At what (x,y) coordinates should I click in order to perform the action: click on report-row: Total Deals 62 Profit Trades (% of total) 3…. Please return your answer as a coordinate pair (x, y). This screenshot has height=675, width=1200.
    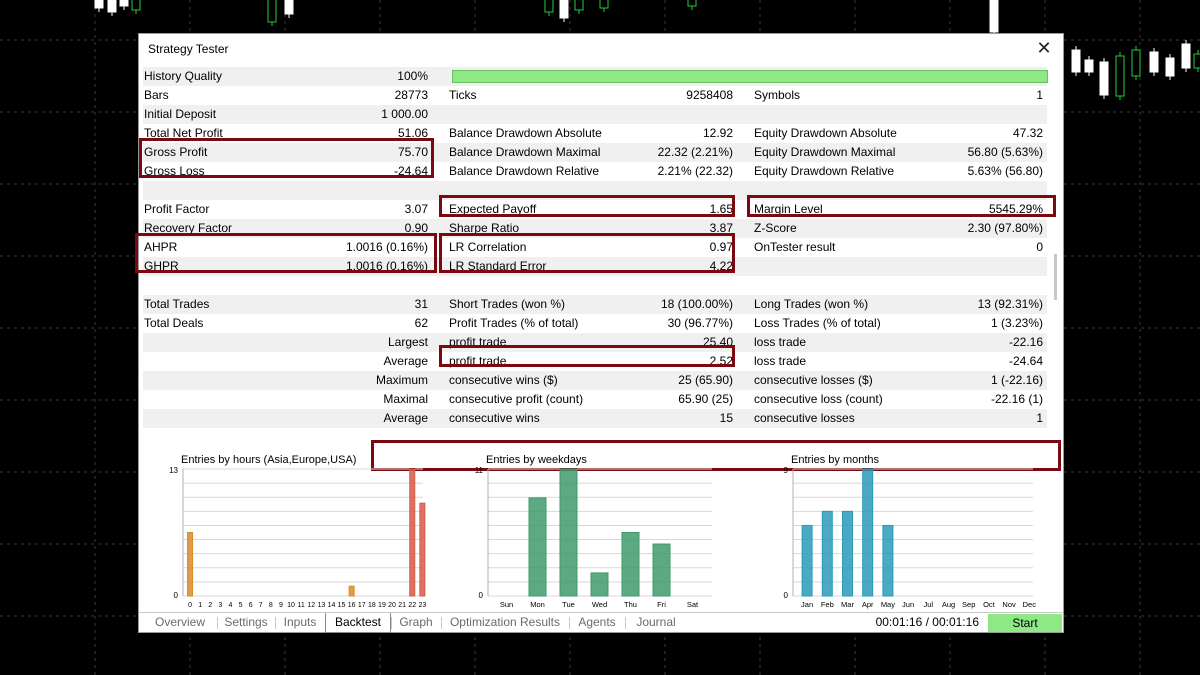
    Looking at the image, I should click on (595, 323).